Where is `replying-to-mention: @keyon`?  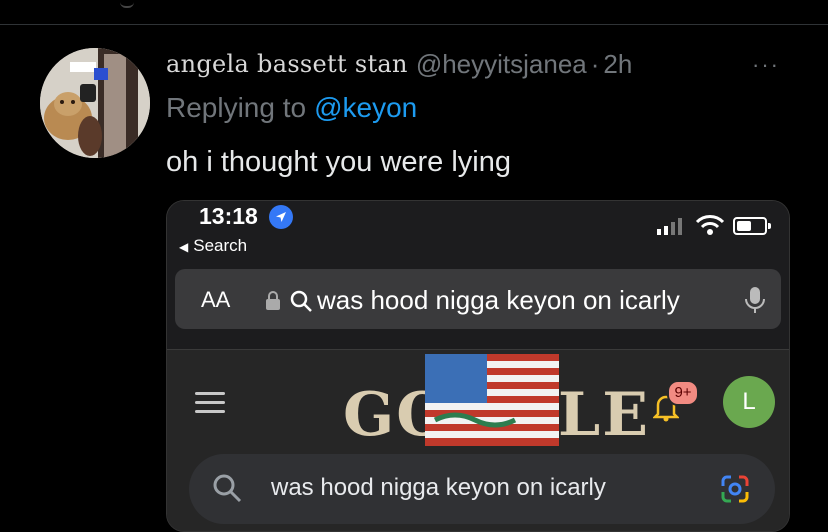
replying-to-mention: @keyon is located at coordinates (365, 107).